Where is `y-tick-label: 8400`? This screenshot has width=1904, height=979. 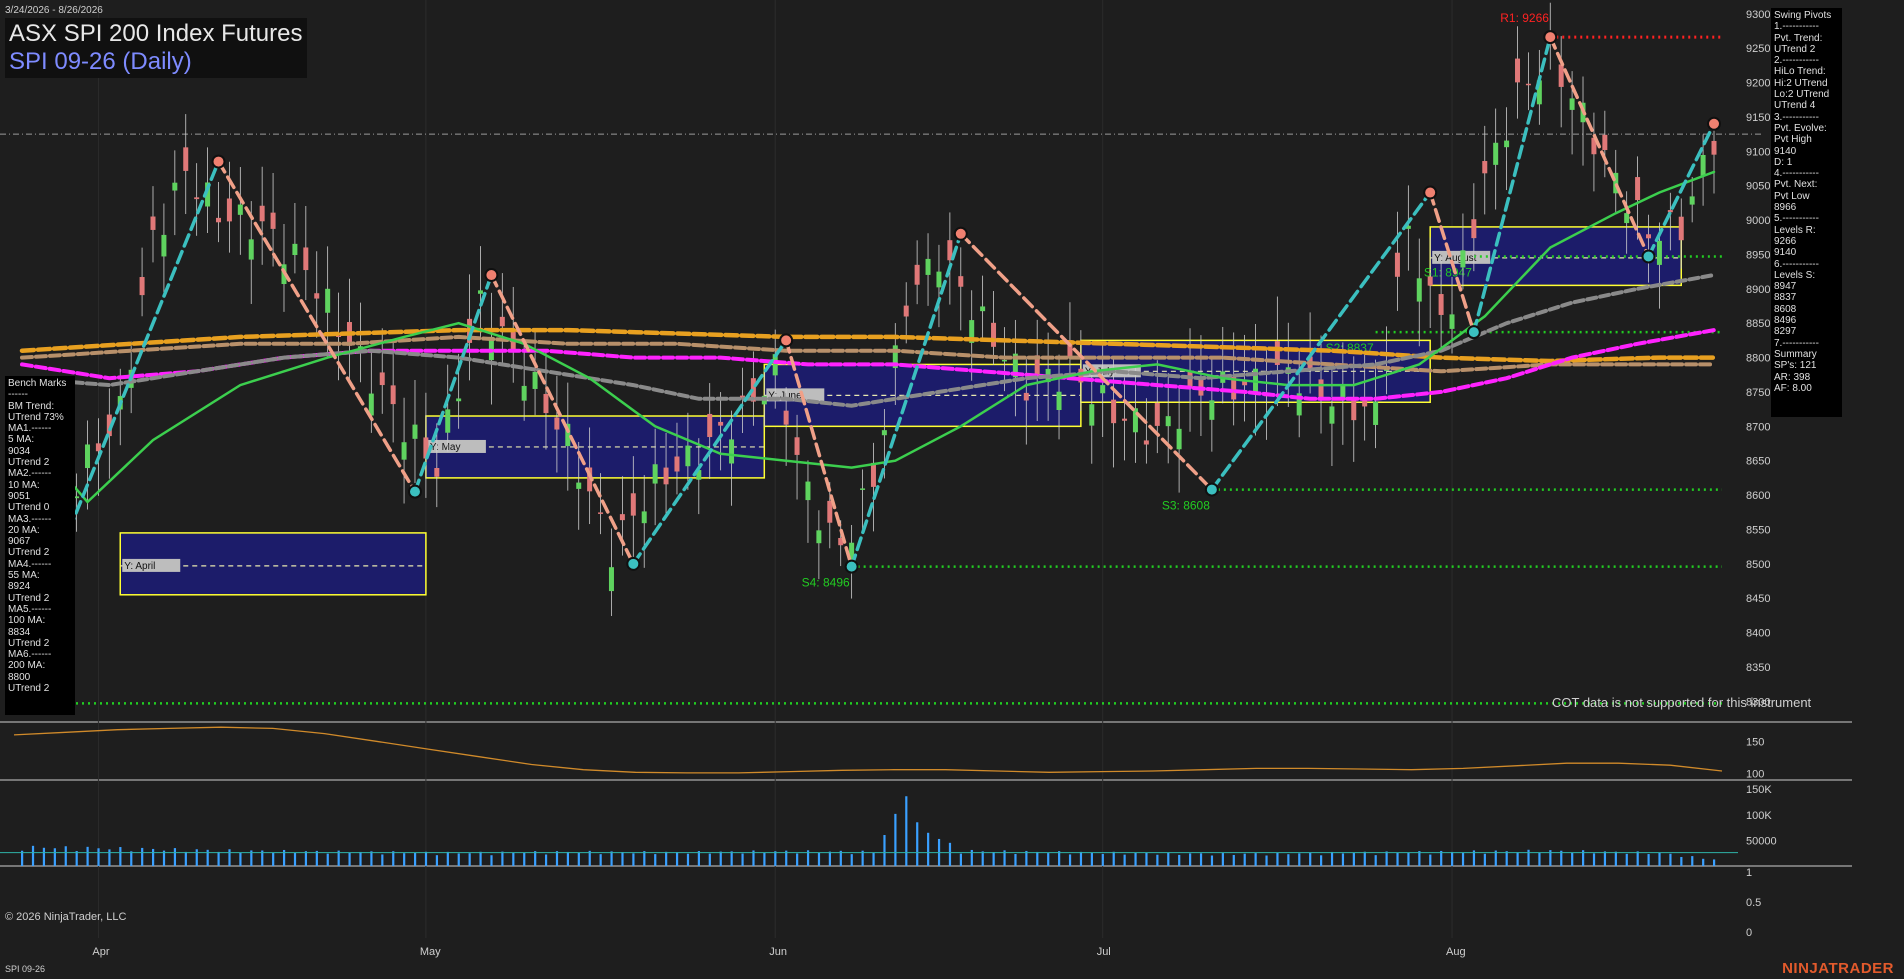 y-tick-label: 8400 is located at coordinates (1758, 634).